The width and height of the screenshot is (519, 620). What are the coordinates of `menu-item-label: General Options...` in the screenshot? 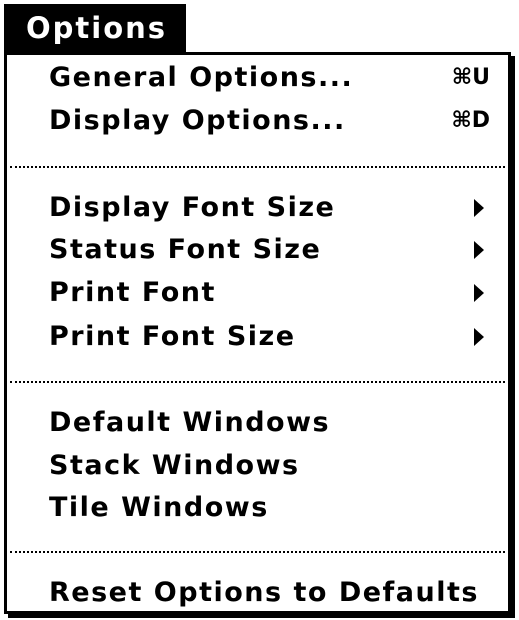 It's located at (201, 77).